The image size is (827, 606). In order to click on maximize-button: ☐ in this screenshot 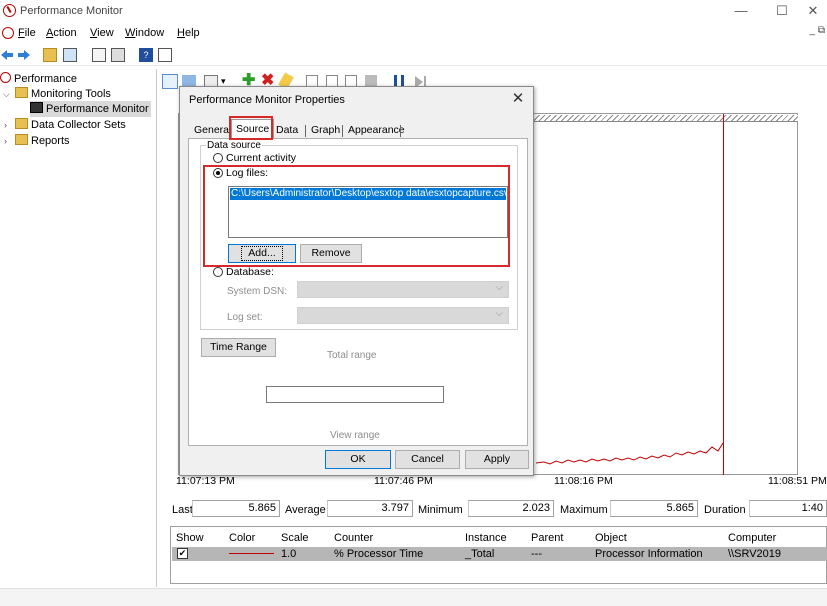, I will do `click(782, 11)`.